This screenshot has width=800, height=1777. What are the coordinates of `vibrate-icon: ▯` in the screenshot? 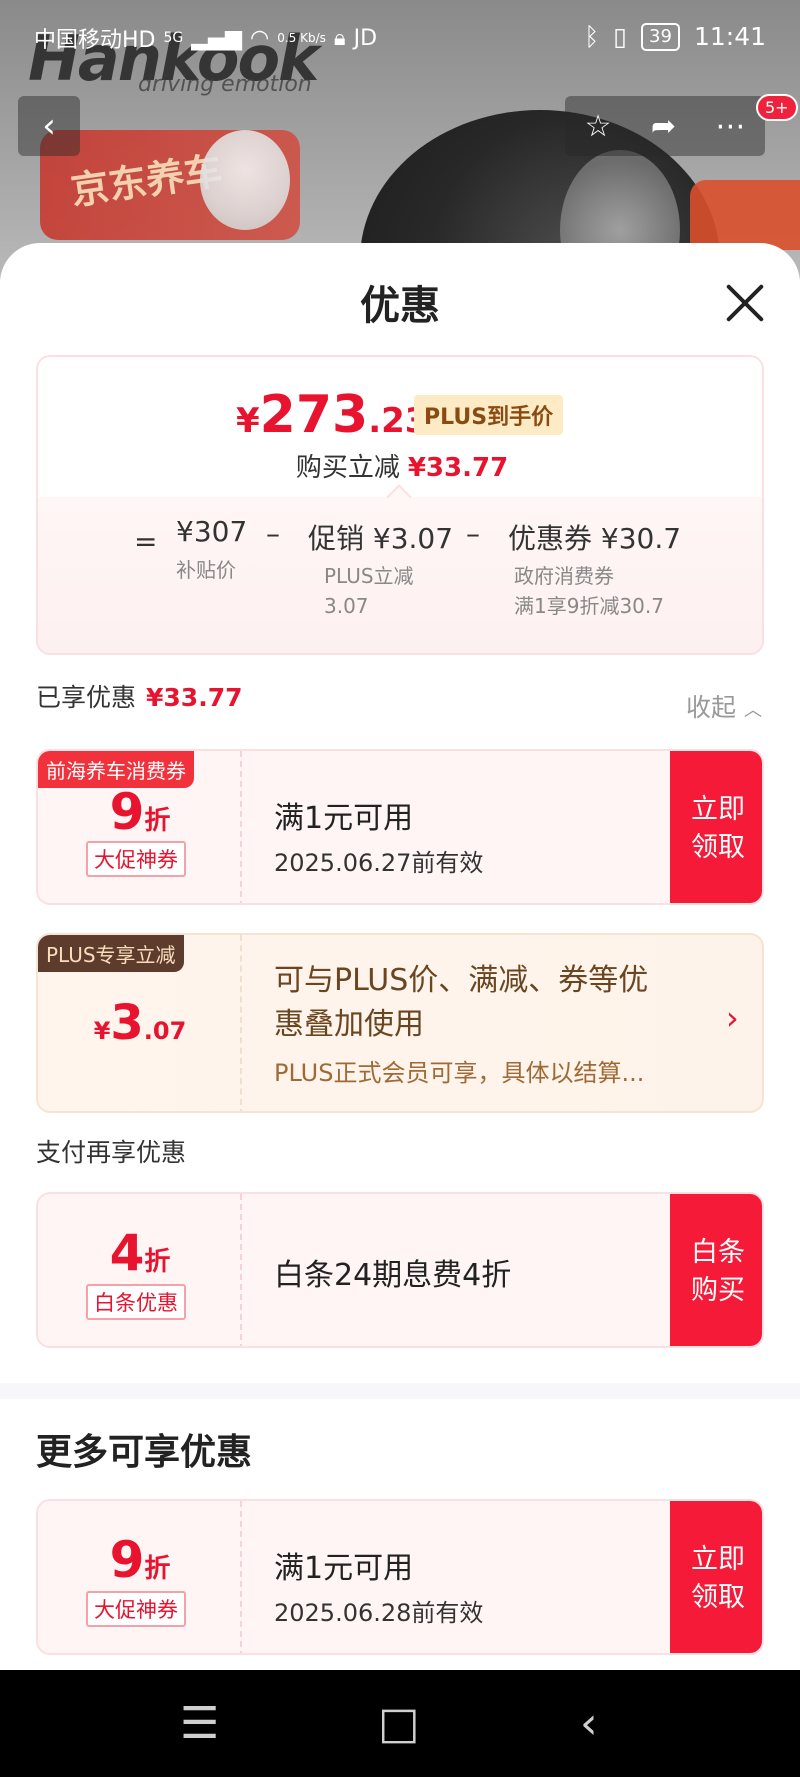 It's located at (620, 36).